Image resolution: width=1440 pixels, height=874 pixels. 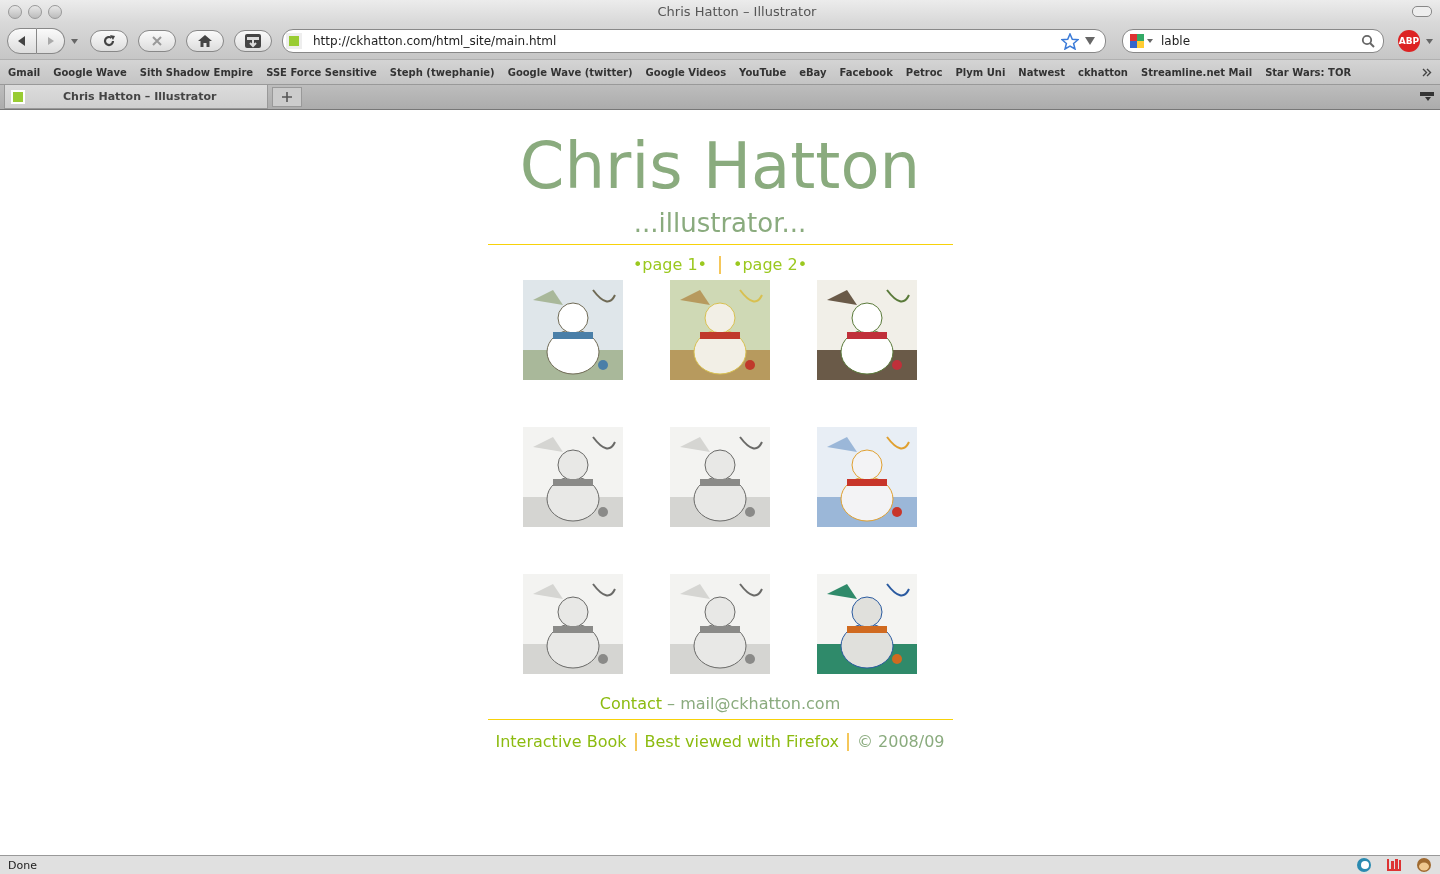 What do you see at coordinates (442, 72) in the screenshot?
I see `bookmark-link: Steph (twephanie)` at bounding box center [442, 72].